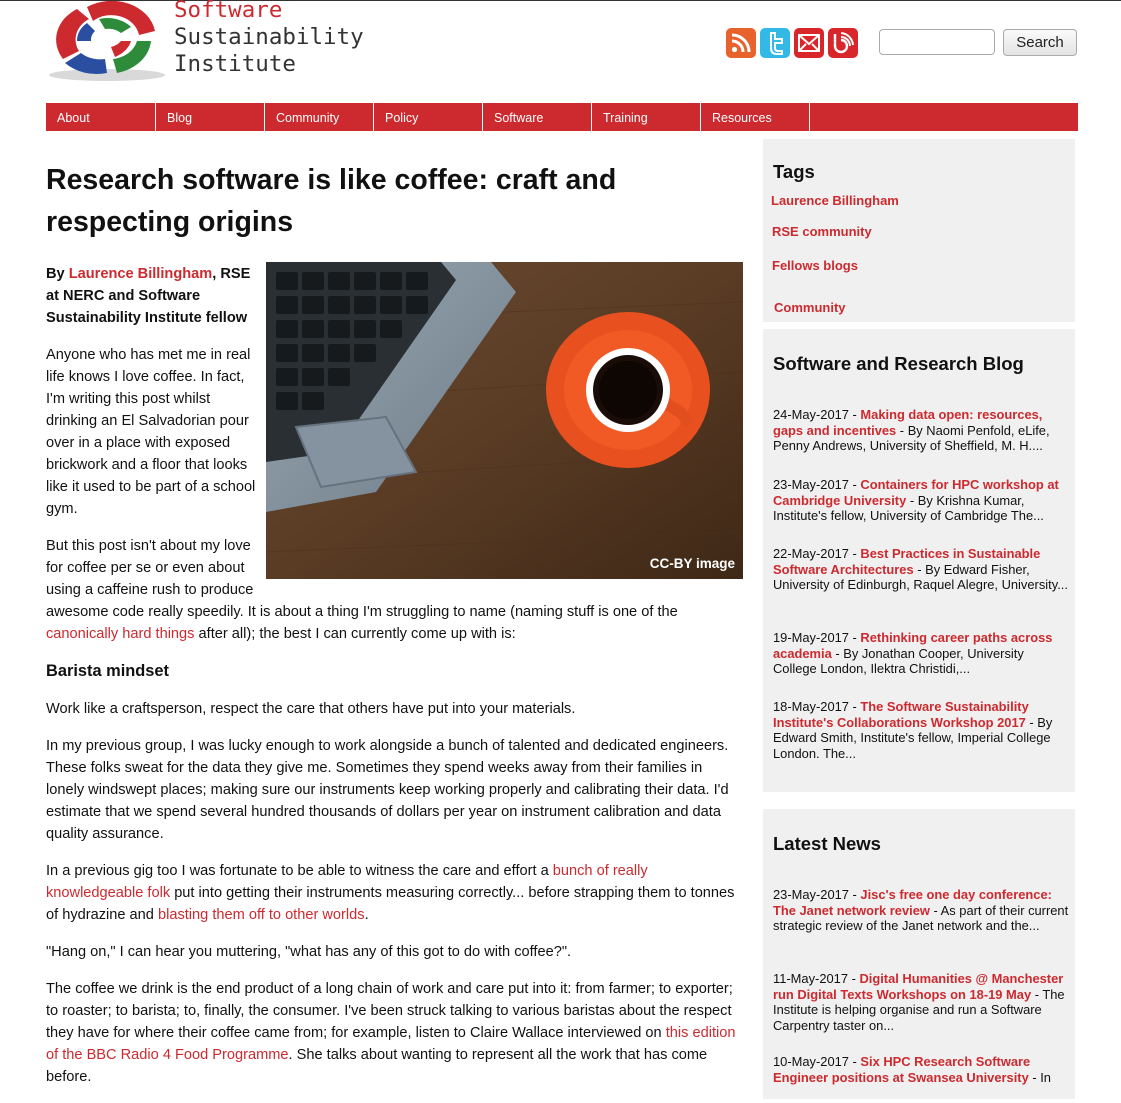 The width and height of the screenshot is (1121, 1103). I want to click on article-hero-image: CC-BY image, so click(504, 420).